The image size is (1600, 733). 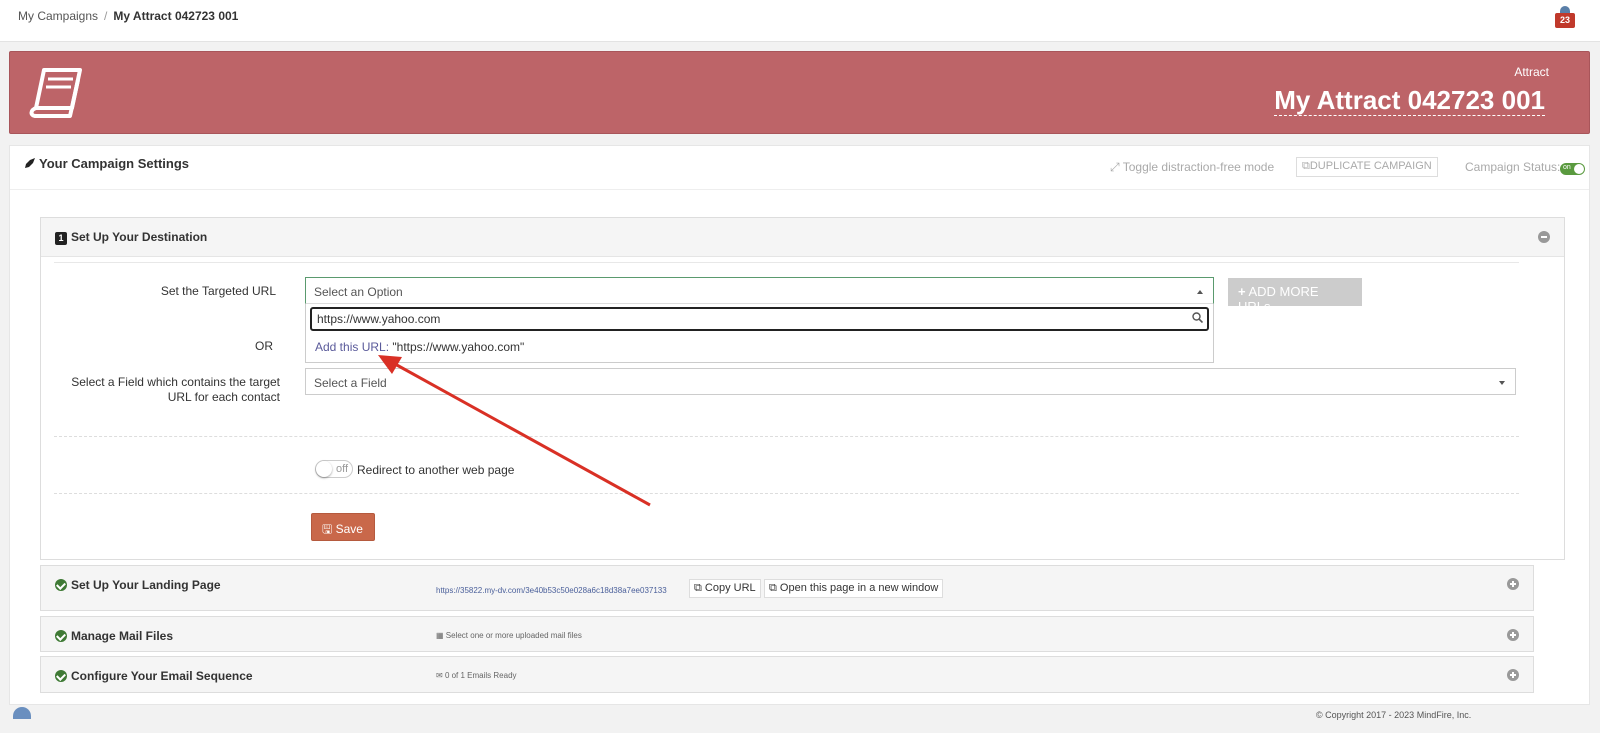 I want to click on landing-title-text: Set Up Your Landing Page, so click(x=146, y=585).